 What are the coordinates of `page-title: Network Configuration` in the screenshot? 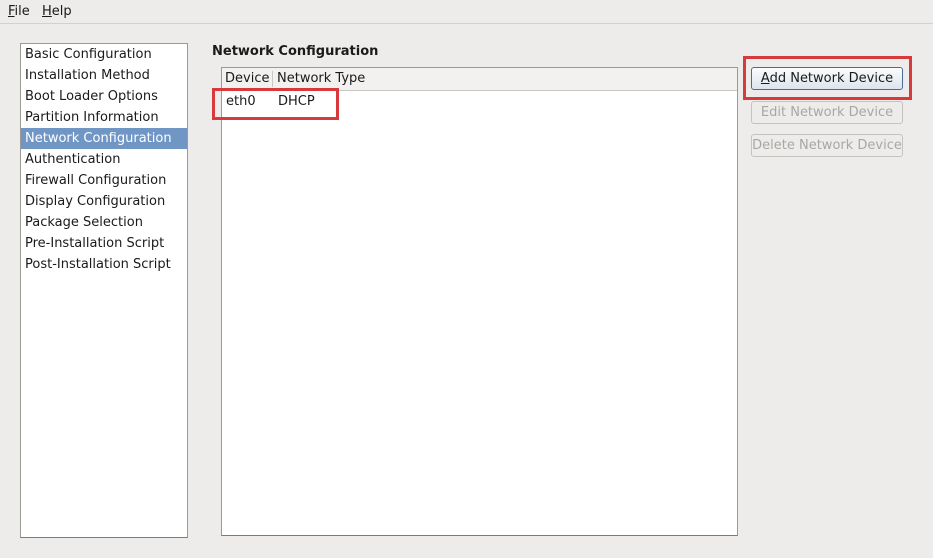 It's located at (295, 51).